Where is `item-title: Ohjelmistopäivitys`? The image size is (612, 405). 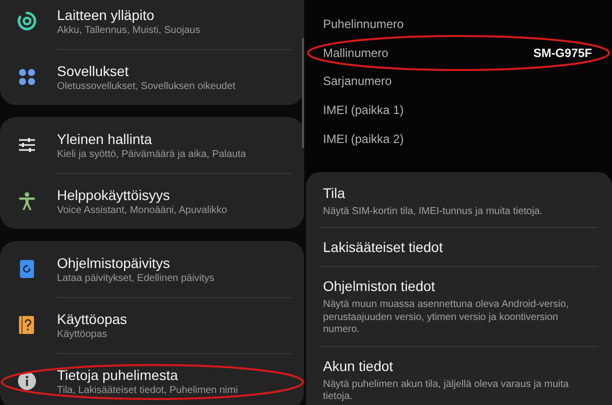
item-title: Ohjelmistopäivitys is located at coordinates (113, 263).